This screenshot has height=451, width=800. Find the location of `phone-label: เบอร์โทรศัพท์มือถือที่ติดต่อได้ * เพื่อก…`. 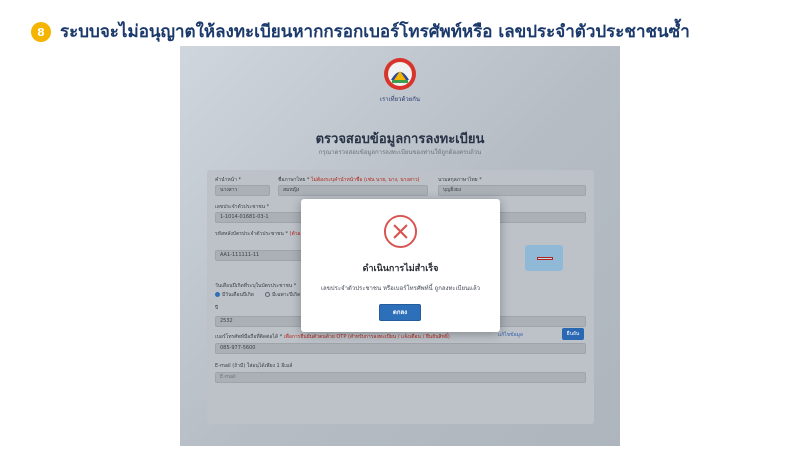

phone-label: เบอร์โทรศัพท์มือถือที่ติดต่อได้ * เพื่อก… is located at coordinates (332, 337).